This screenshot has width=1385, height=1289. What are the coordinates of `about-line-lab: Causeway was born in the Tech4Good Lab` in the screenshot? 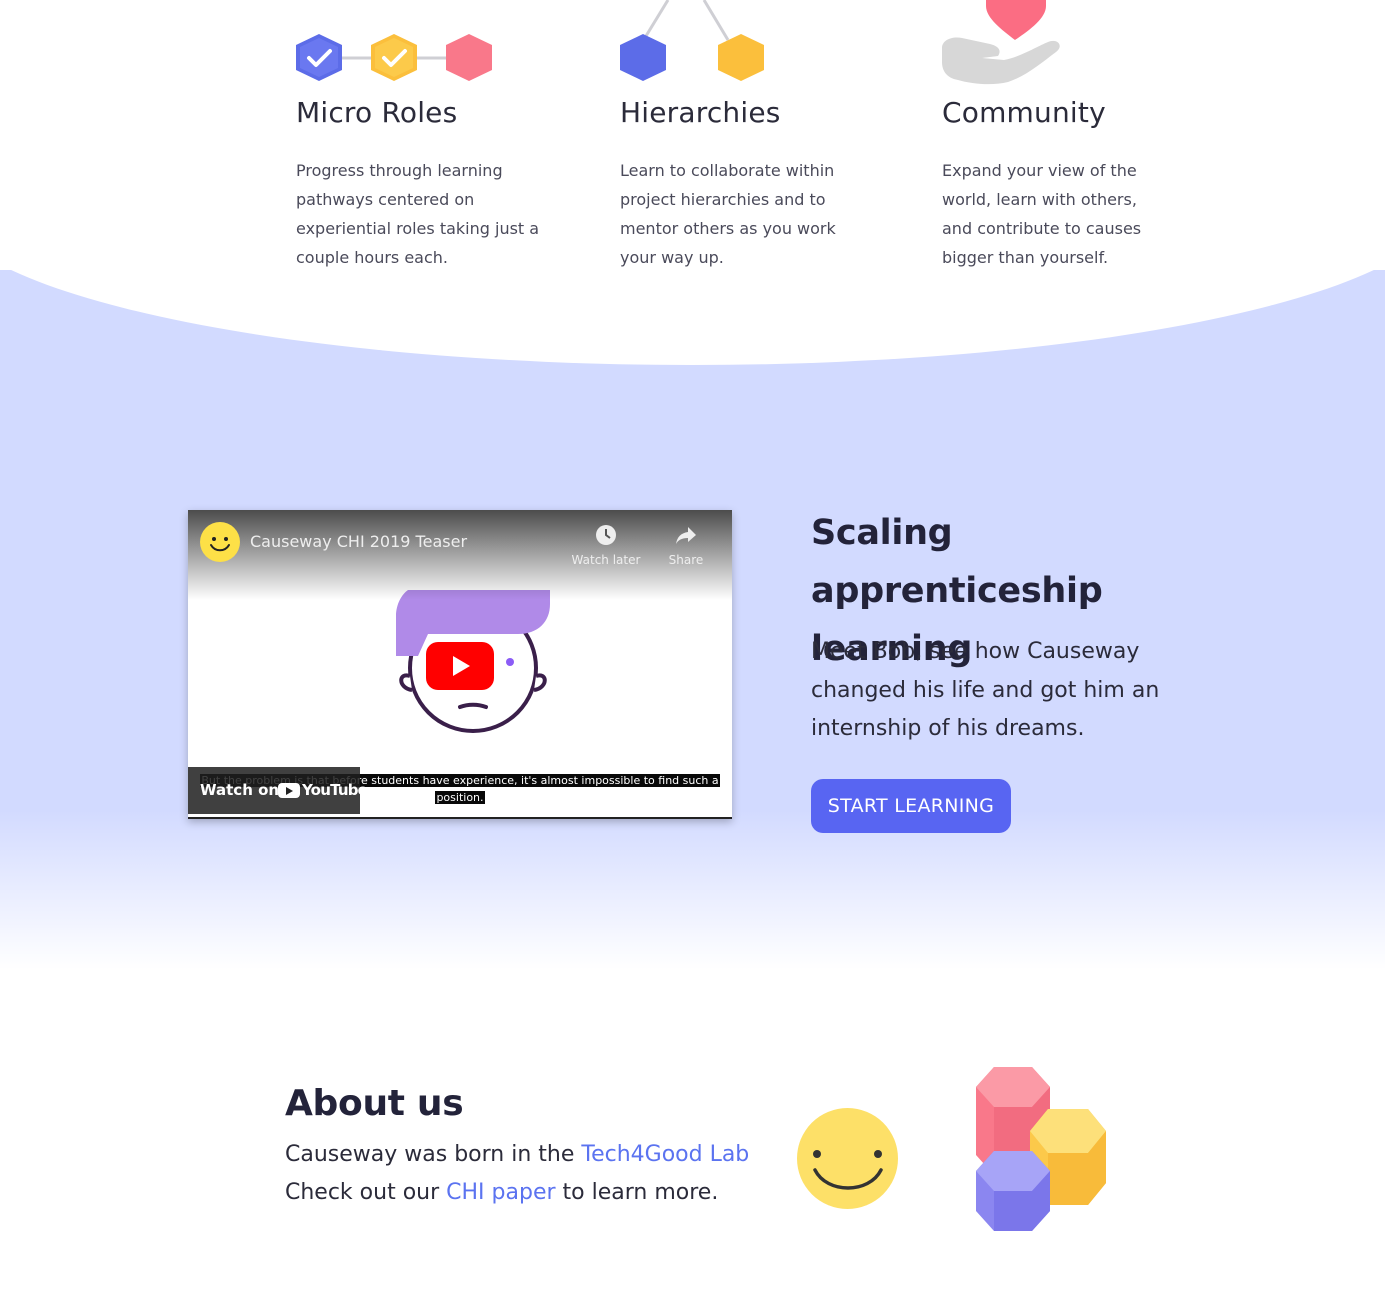 It's located at (517, 1155).